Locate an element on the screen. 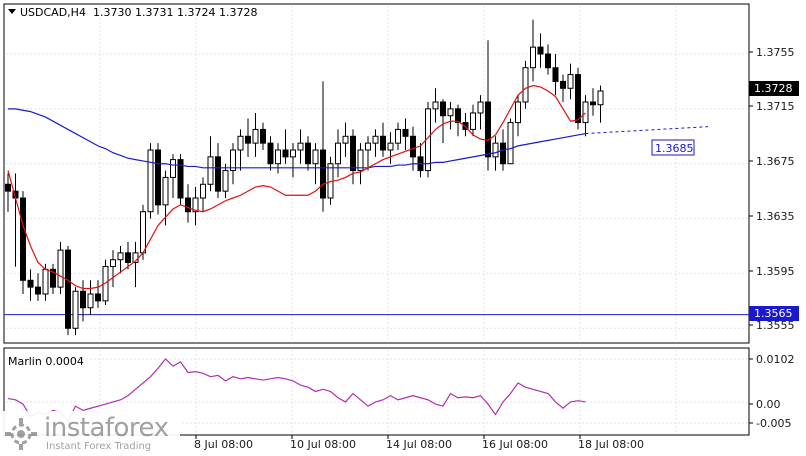 This screenshot has width=806, height=456. ohlc-values: 1.3730 1.3731 1.3724 1.3728 is located at coordinates (175, 12).